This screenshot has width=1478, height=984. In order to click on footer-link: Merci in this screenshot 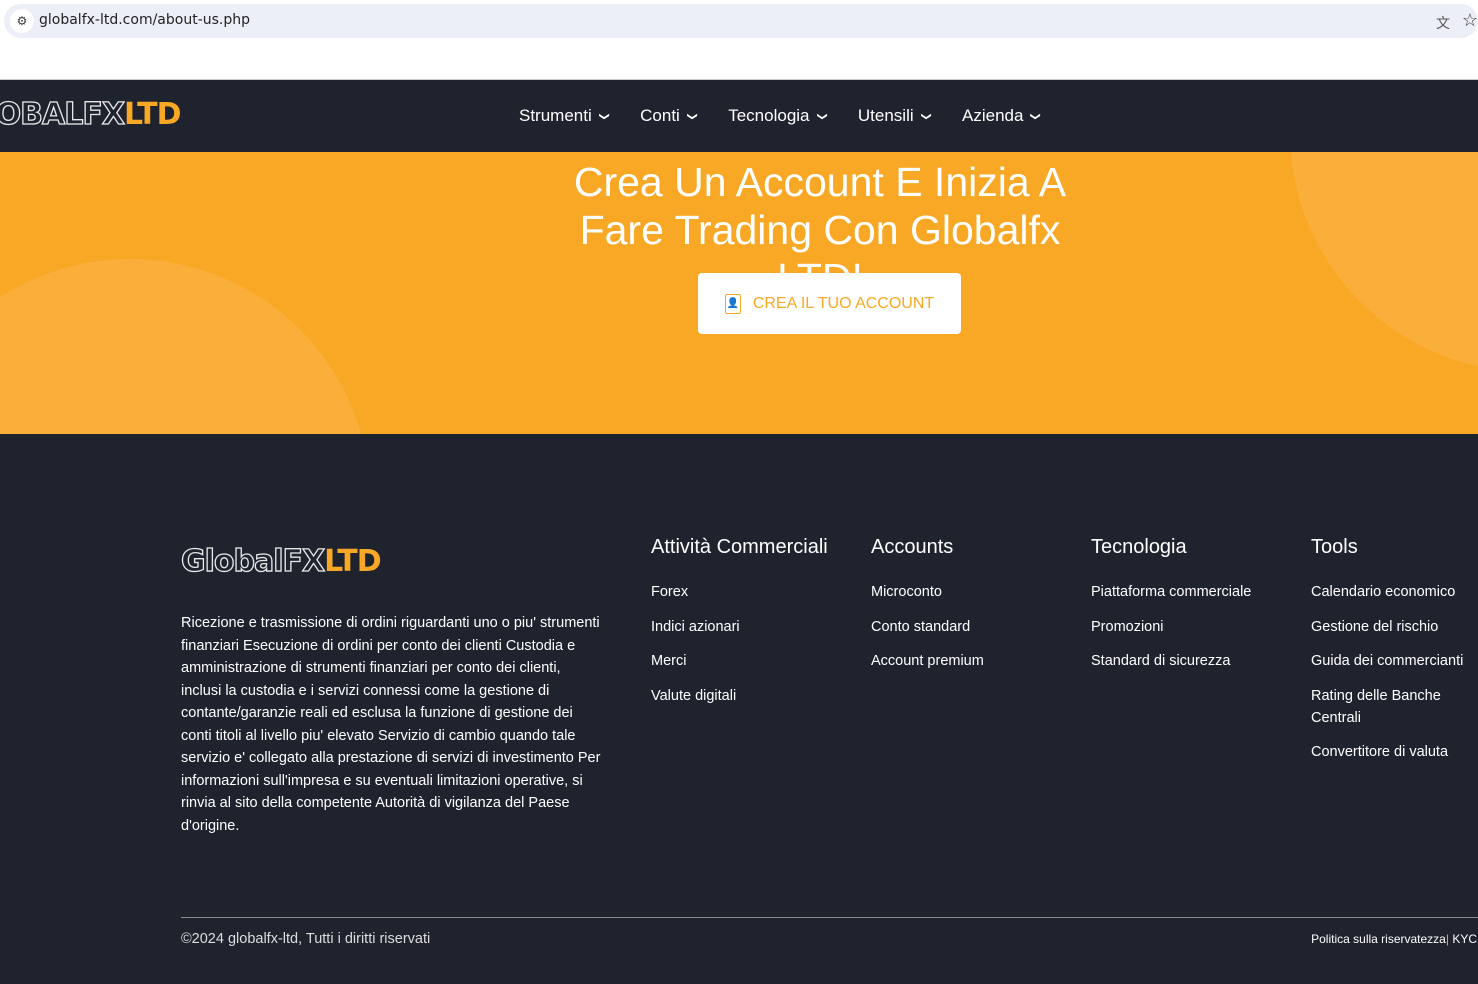, I will do `click(741, 661)`.